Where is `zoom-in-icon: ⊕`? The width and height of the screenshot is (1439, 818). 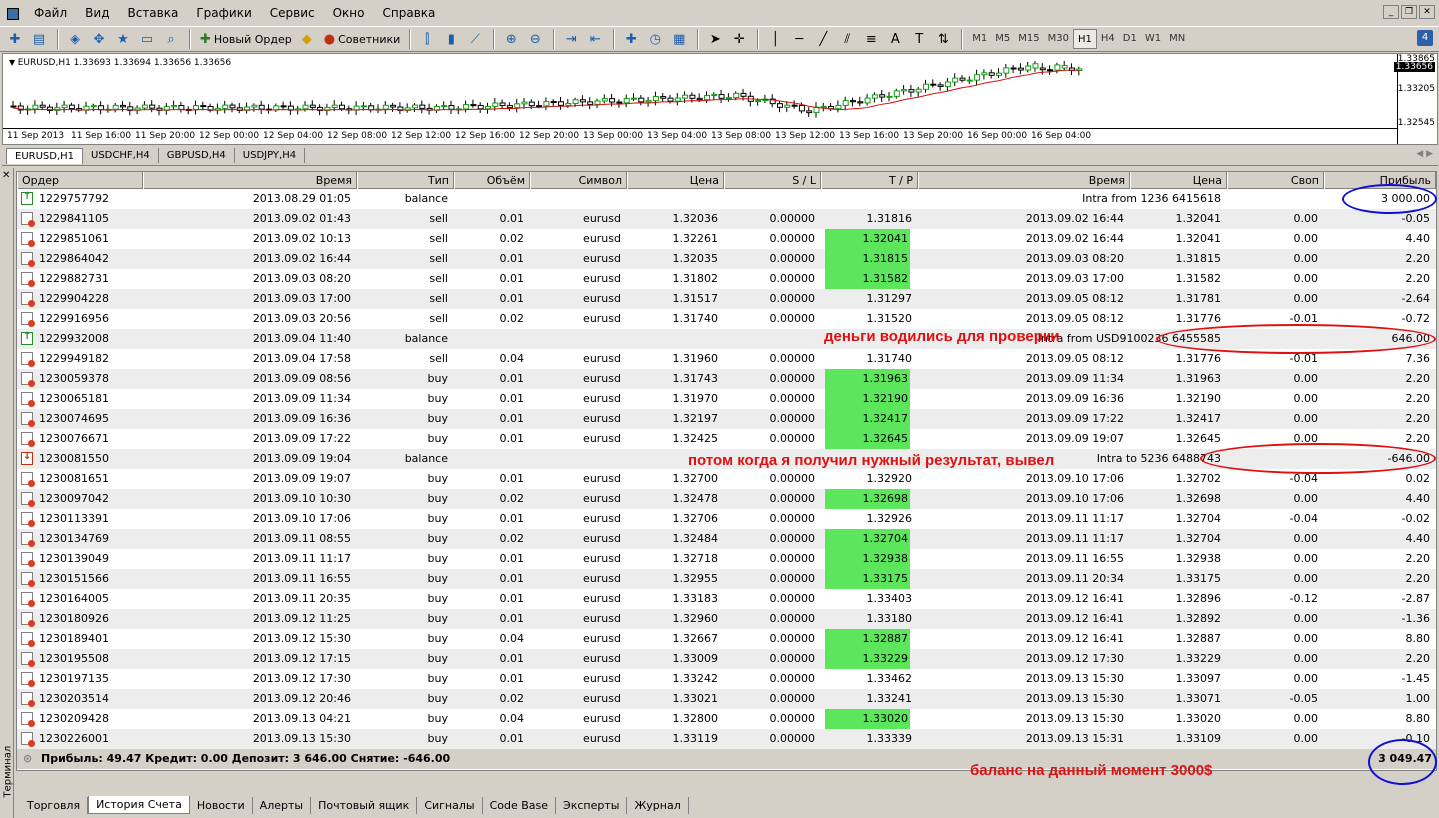
zoom-in-icon: ⊕ is located at coordinates (511, 39).